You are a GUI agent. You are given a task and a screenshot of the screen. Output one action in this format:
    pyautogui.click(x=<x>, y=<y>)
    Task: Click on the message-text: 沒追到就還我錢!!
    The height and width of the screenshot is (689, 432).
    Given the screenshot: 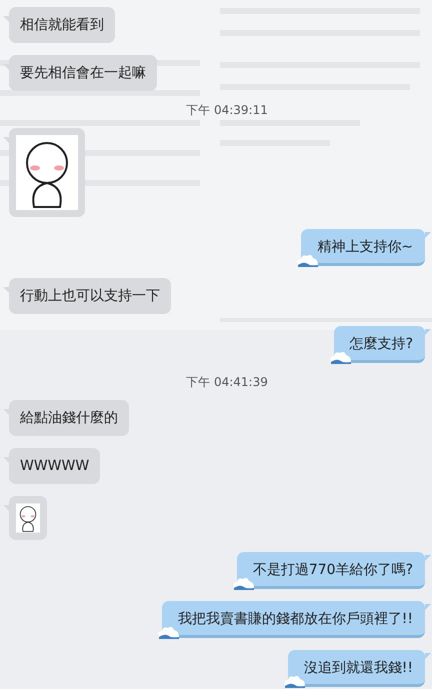 What is the action you would take?
    pyautogui.click(x=358, y=668)
    